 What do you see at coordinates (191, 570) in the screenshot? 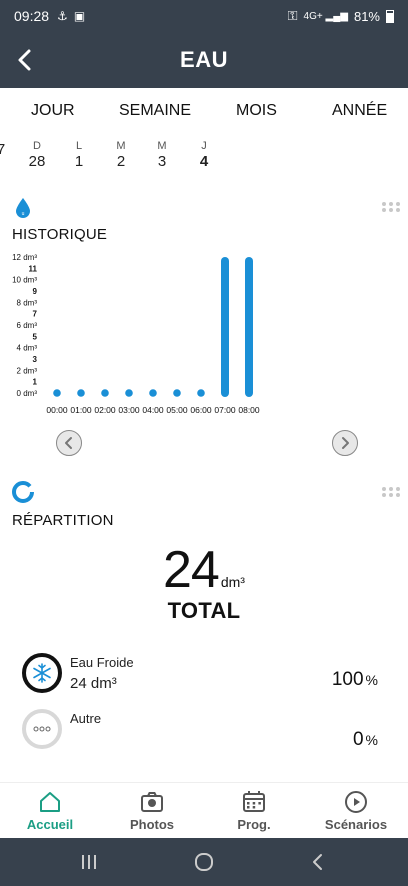
I see `total-value: 24` at bounding box center [191, 570].